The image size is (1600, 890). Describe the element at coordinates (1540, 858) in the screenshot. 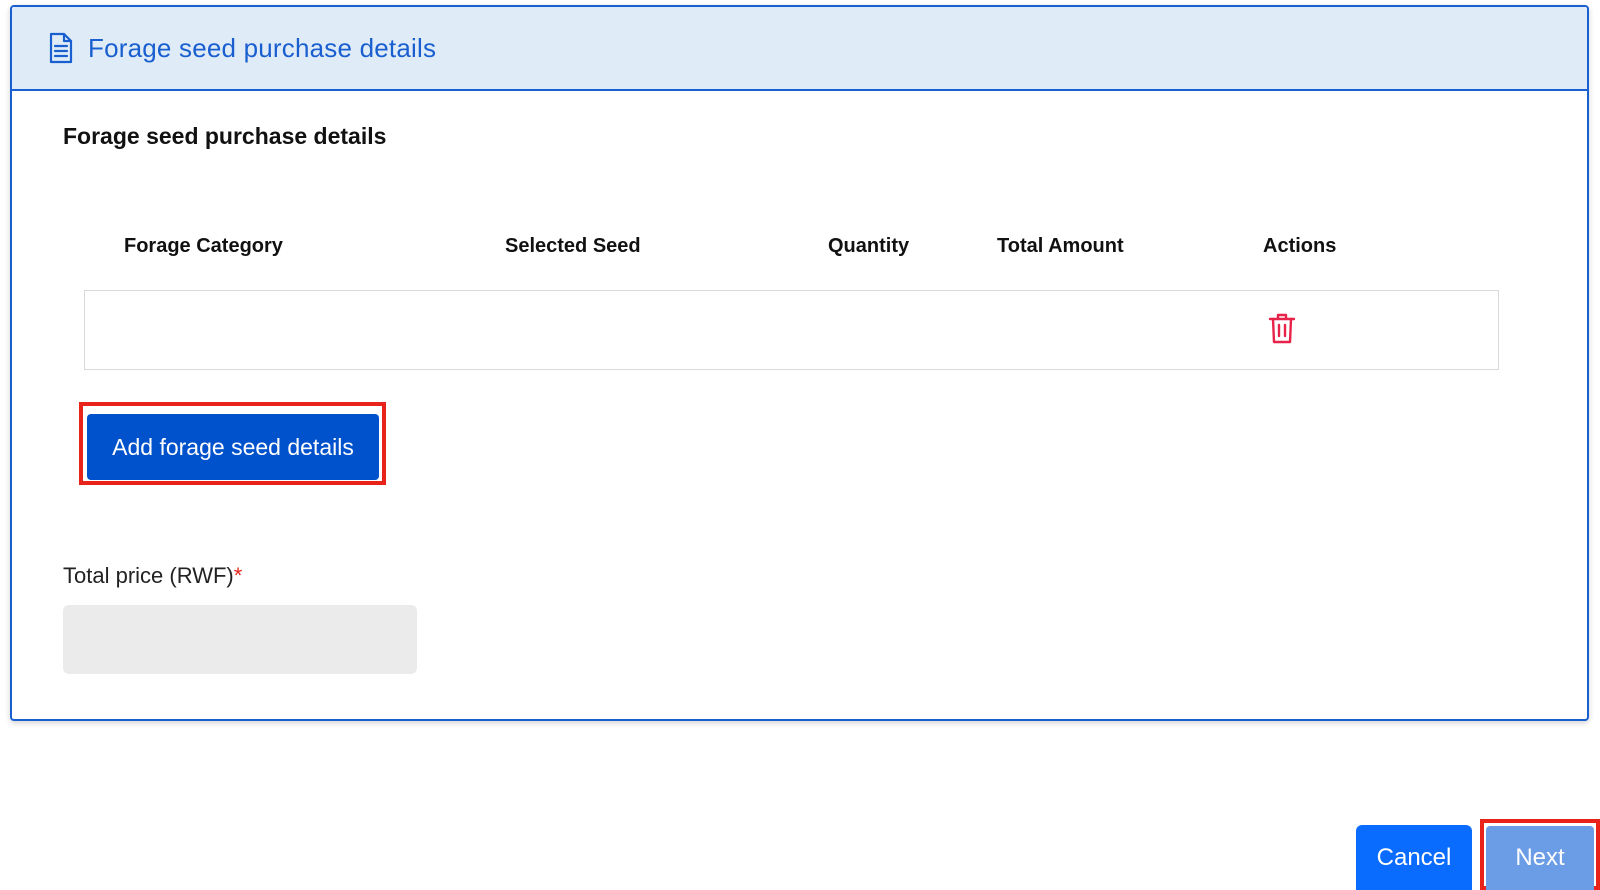

I see `next-button: Next` at that location.